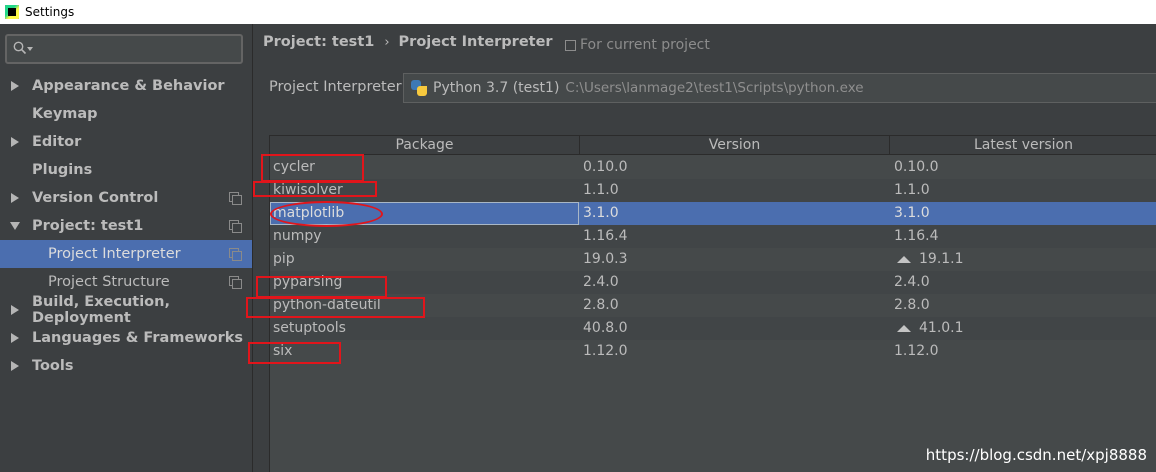 The width and height of the screenshot is (1156, 472). Describe the element at coordinates (1023, 145) in the screenshot. I see `column-header-latest-version: Latest version` at that location.